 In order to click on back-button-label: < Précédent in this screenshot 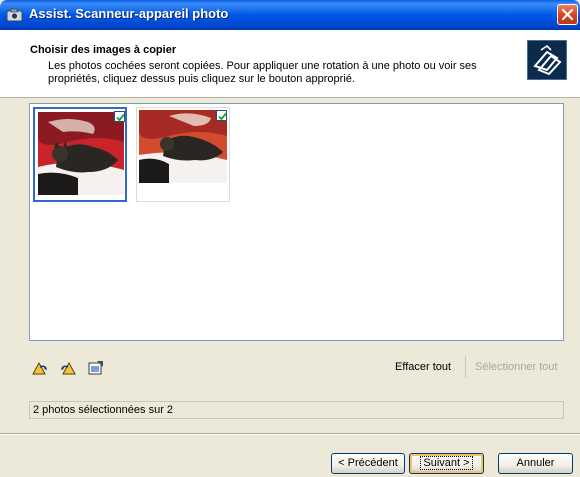, I will do `click(368, 463)`.